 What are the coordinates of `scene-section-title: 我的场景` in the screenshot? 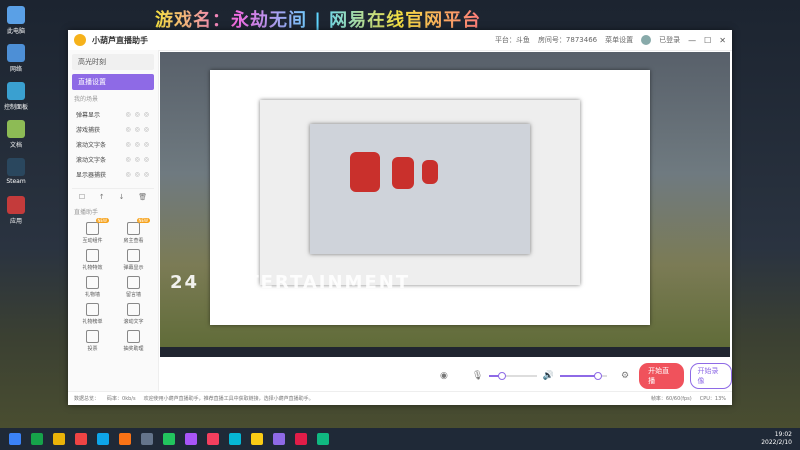 It's located at (86, 99).